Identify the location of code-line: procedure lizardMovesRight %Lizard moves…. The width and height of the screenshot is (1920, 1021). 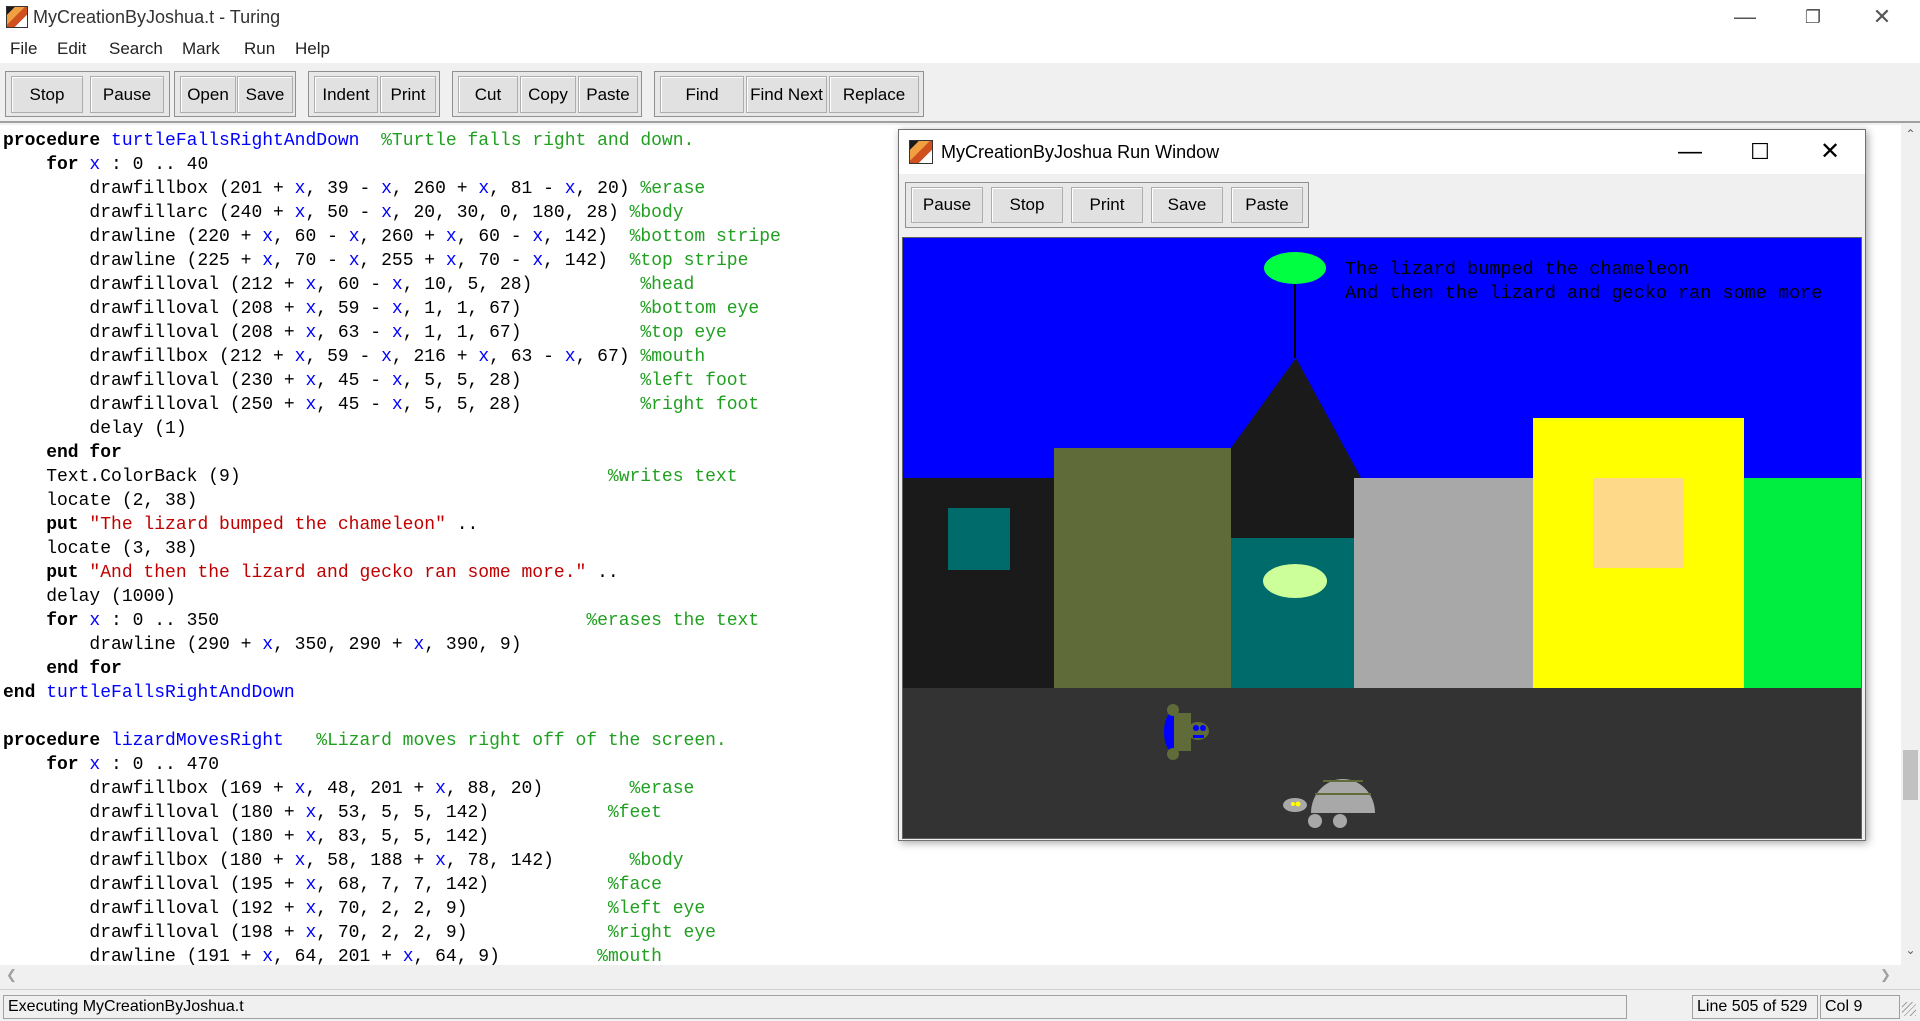
(365, 741).